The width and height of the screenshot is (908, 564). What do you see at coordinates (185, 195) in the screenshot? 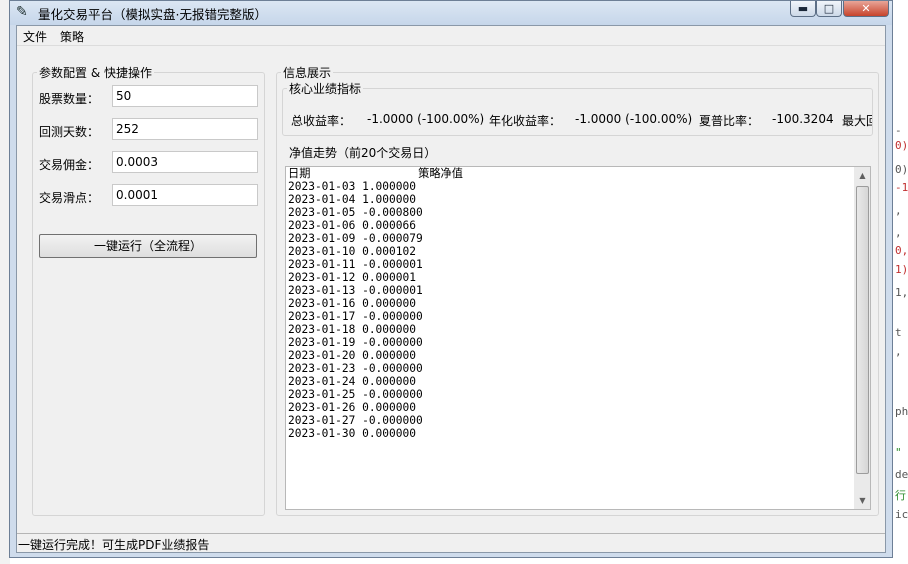
I see `slippage-input: 0.0001` at bounding box center [185, 195].